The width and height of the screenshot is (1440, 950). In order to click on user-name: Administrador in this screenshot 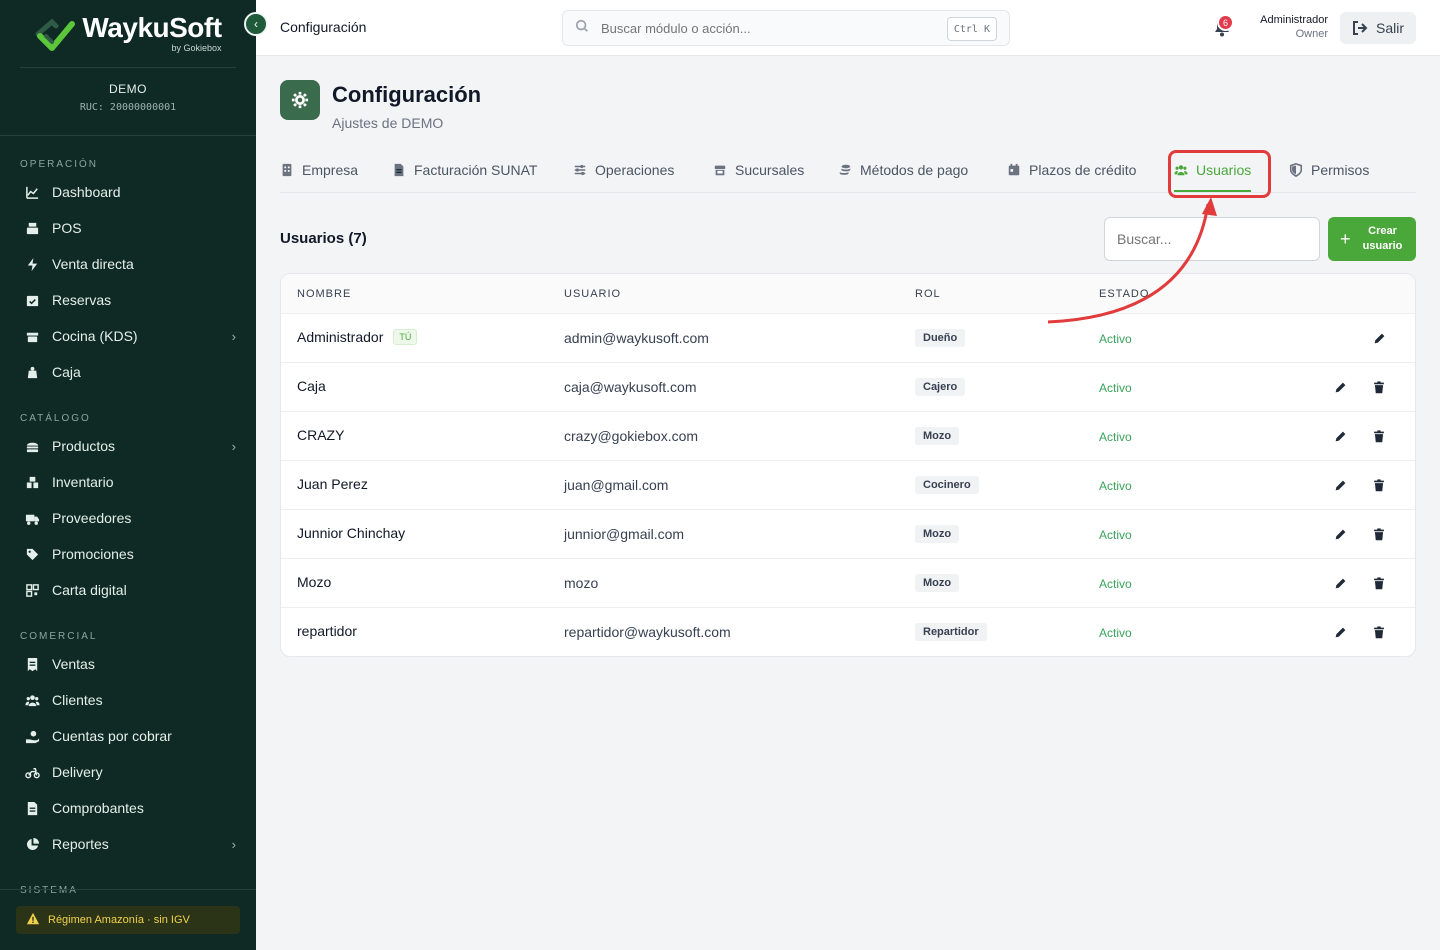, I will do `click(1294, 20)`.